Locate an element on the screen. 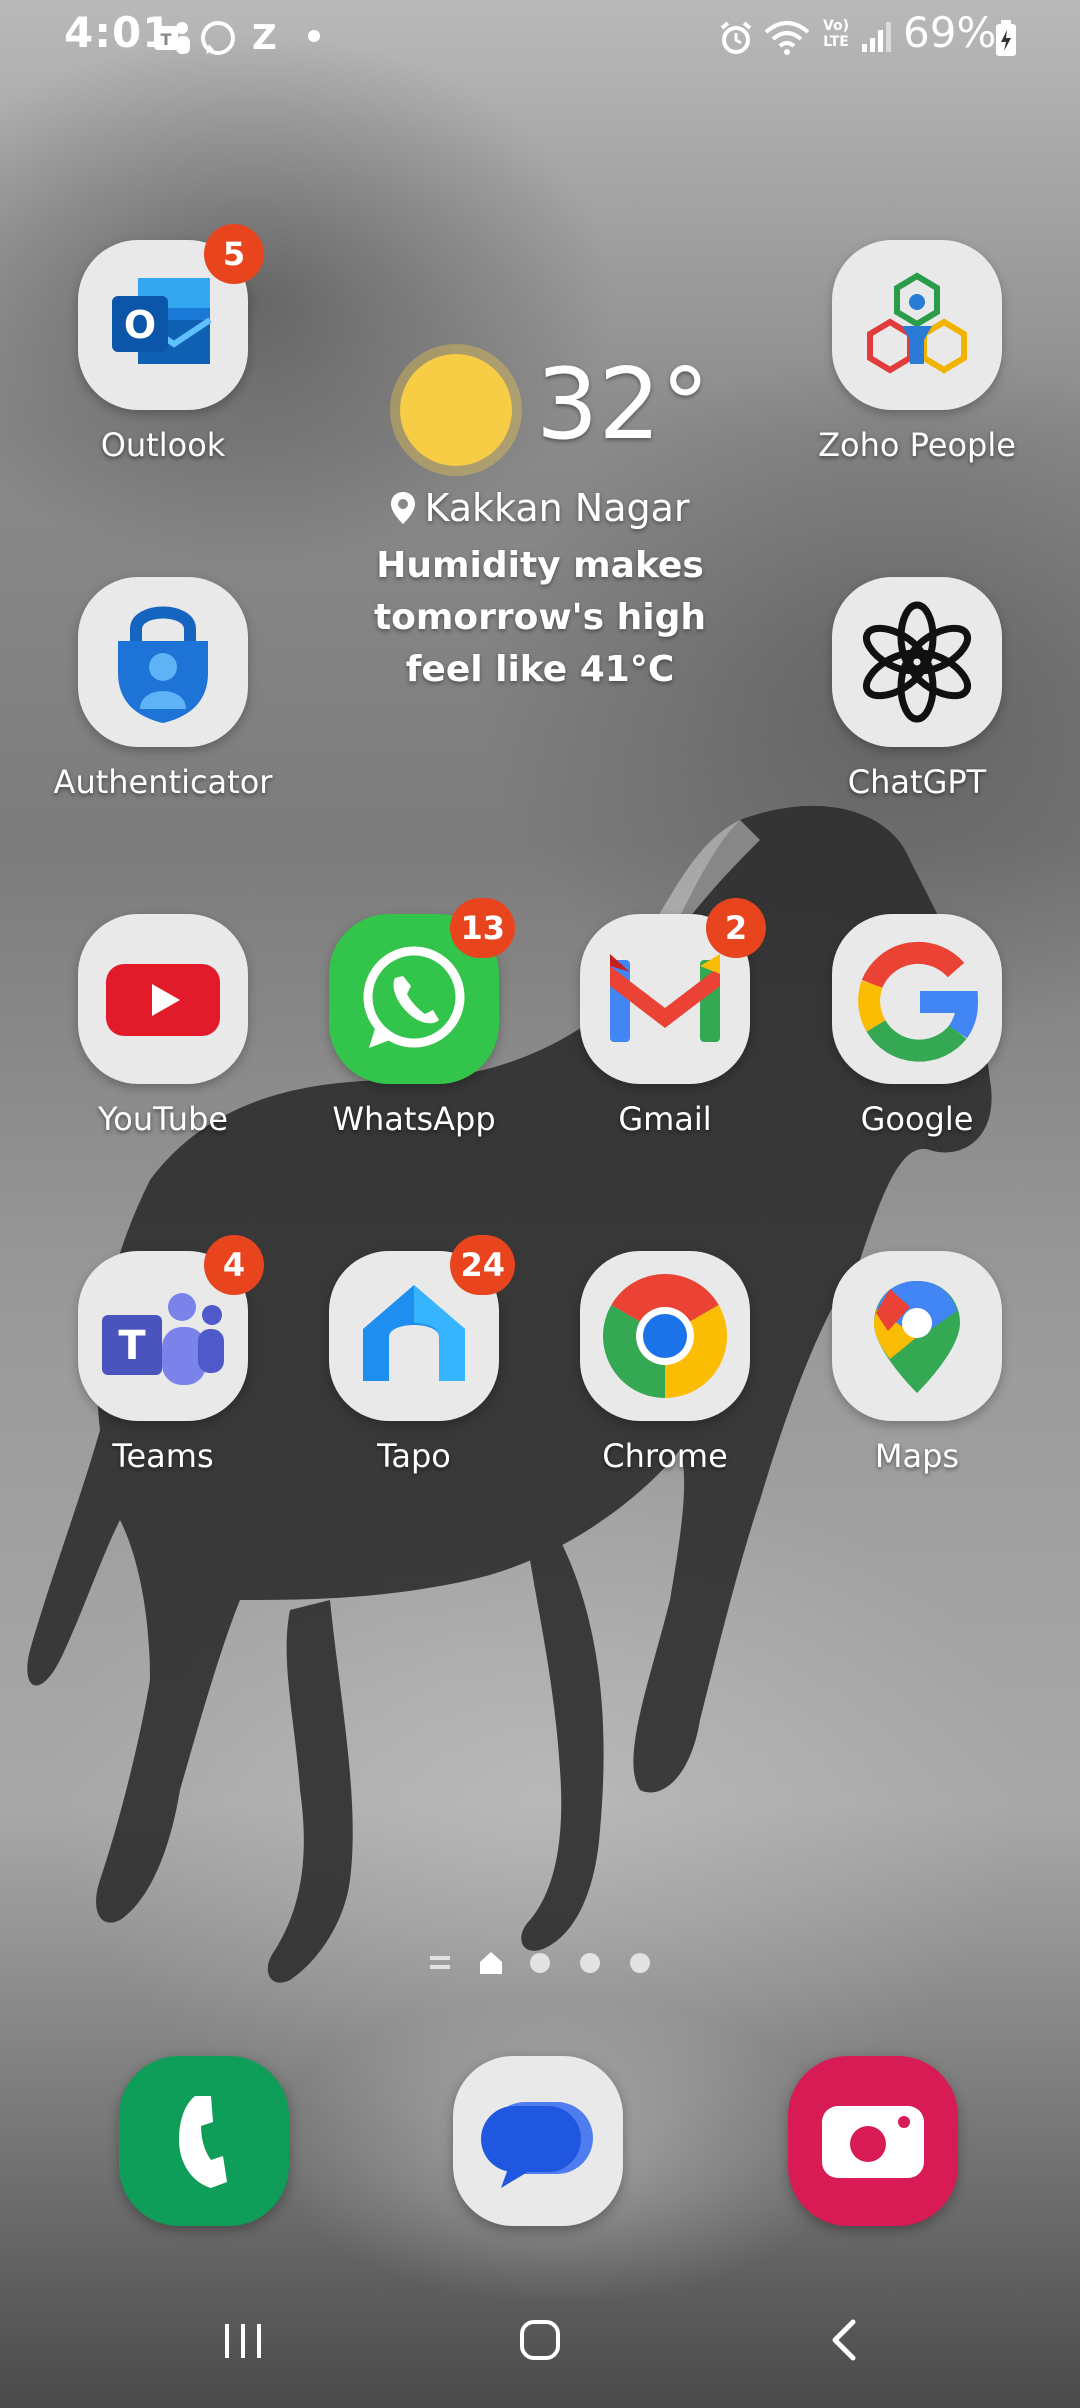 The image size is (1080, 2408). dock-phone is located at coordinates (204, 2141).